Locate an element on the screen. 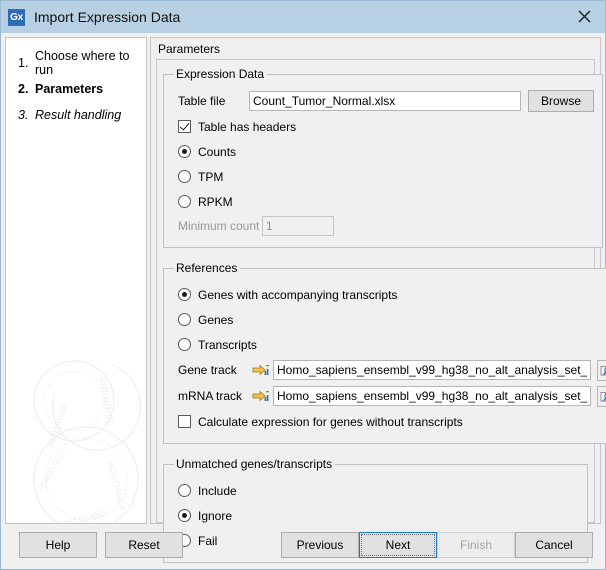 Image resolution: width=606 pixels, height=570 pixels. unmatched-option-include: Include is located at coordinates (375, 490).